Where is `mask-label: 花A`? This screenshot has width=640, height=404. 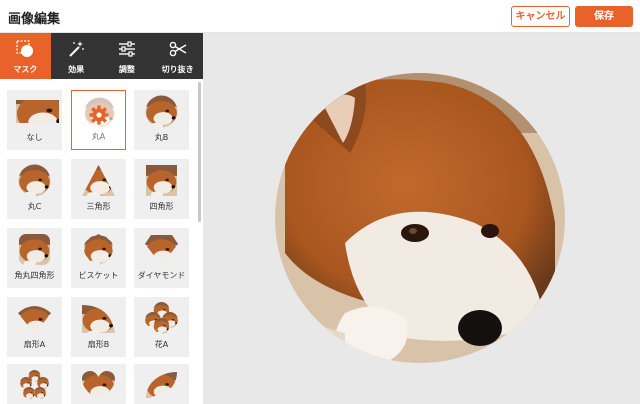 mask-label: 花A is located at coordinates (161, 344).